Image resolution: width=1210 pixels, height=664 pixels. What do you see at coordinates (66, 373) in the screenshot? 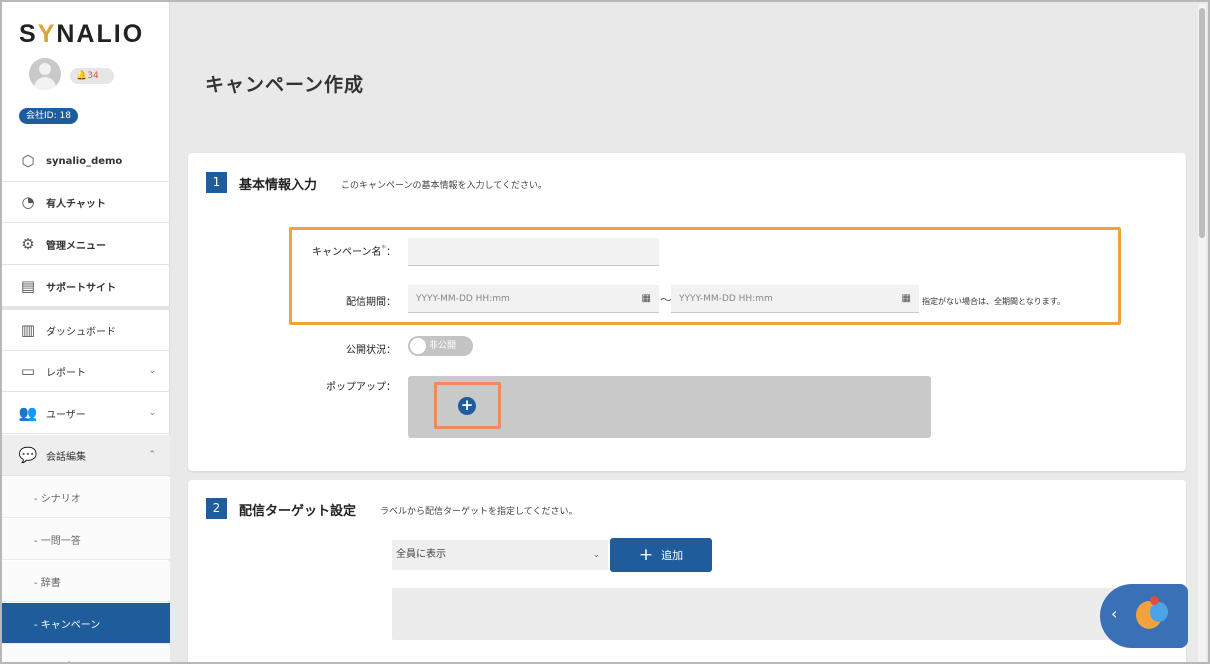
I see `sidebar-item-label: レポート` at bounding box center [66, 373].